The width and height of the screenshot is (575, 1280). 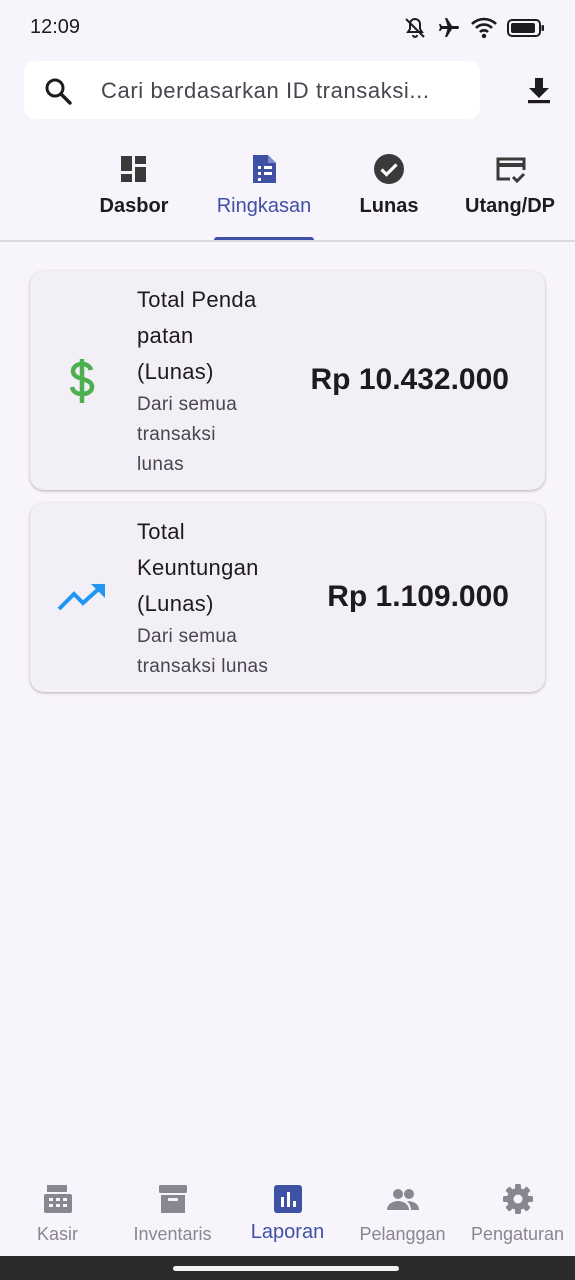 What do you see at coordinates (389, 169) in the screenshot?
I see `check-circle-icon` at bounding box center [389, 169].